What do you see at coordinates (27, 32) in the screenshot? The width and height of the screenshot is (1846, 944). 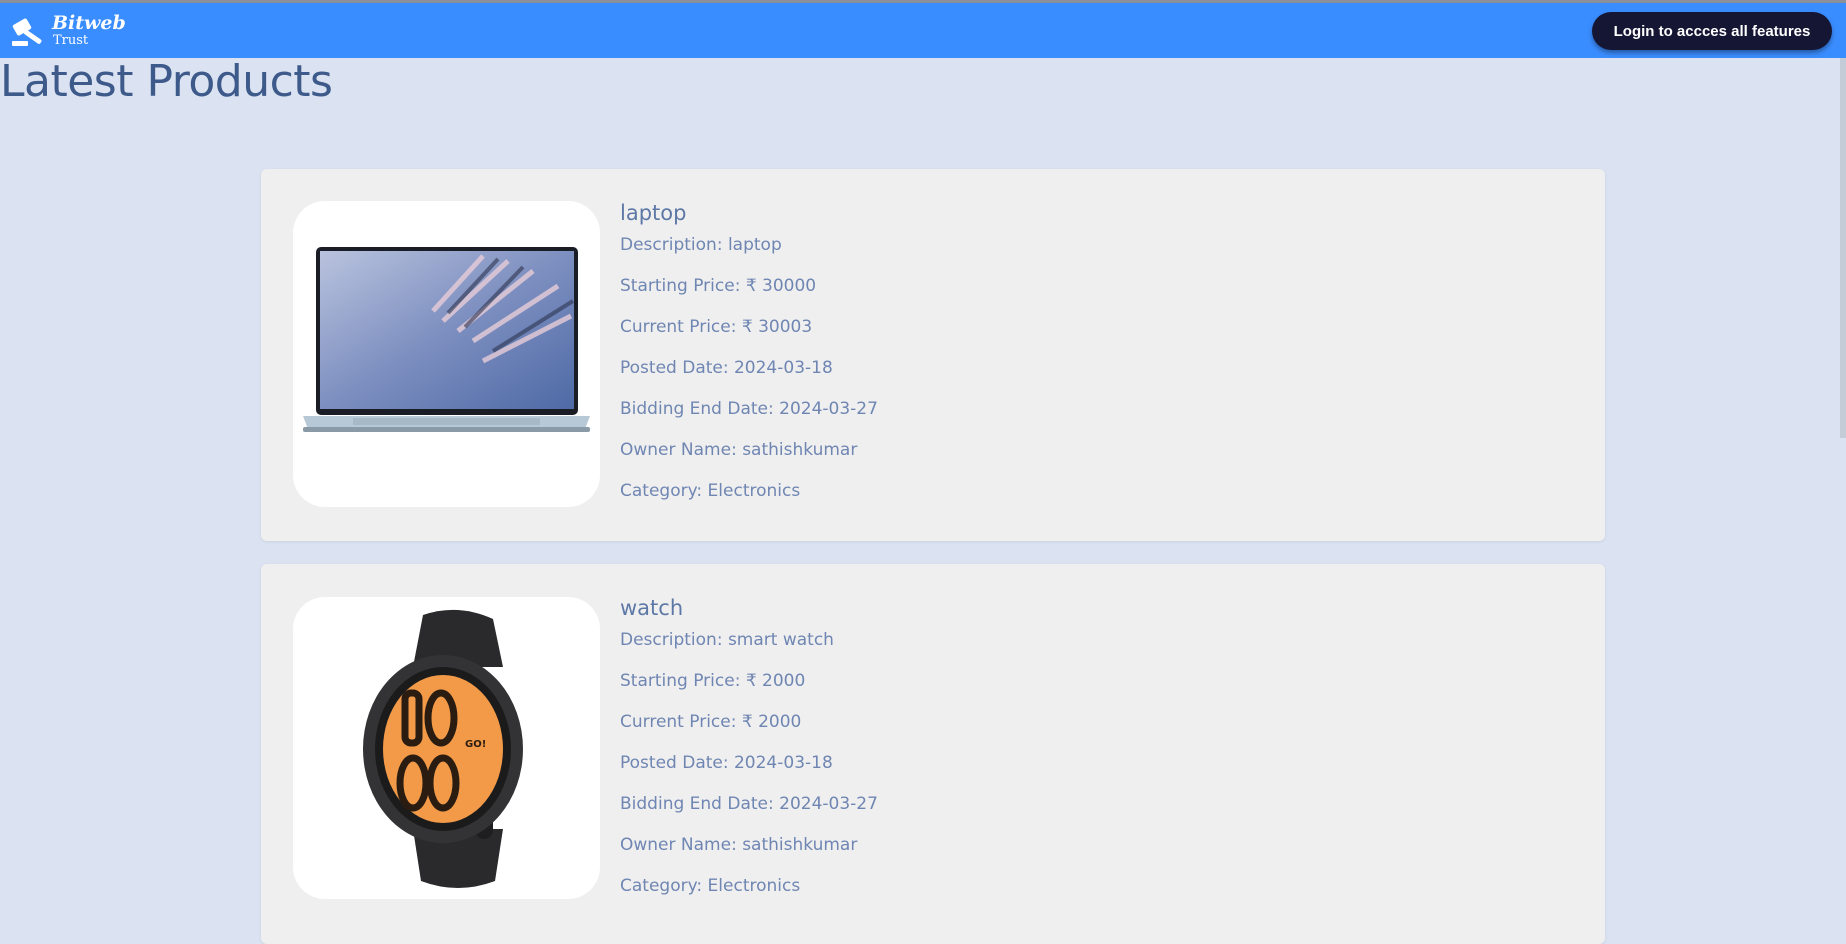 I see `gavel-icon` at bounding box center [27, 32].